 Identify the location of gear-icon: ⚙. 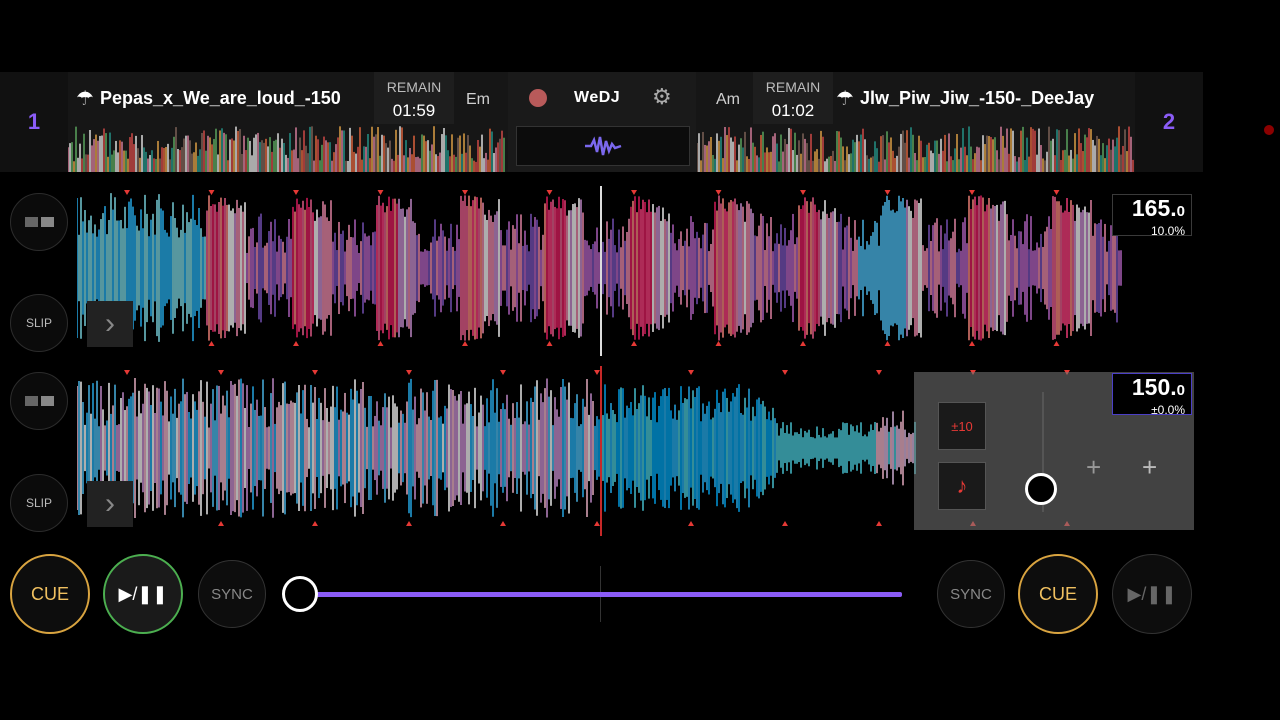
(662, 97).